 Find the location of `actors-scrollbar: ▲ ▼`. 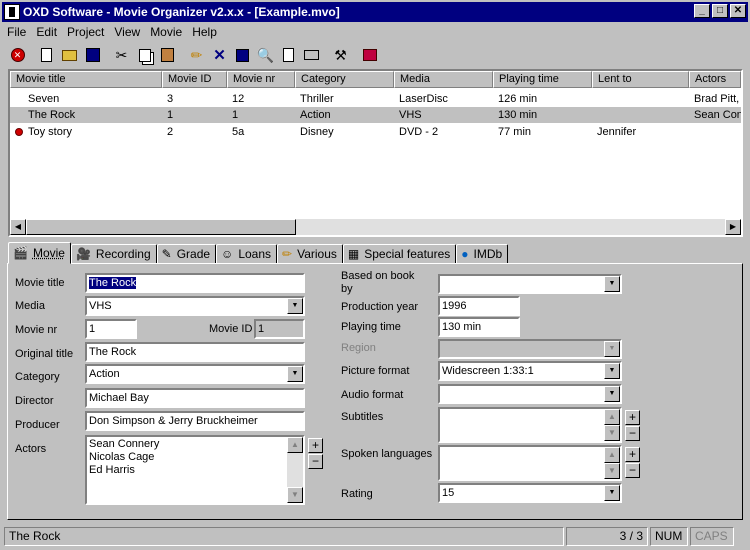

actors-scrollbar: ▲ ▼ is located at coordinates (295, 470).